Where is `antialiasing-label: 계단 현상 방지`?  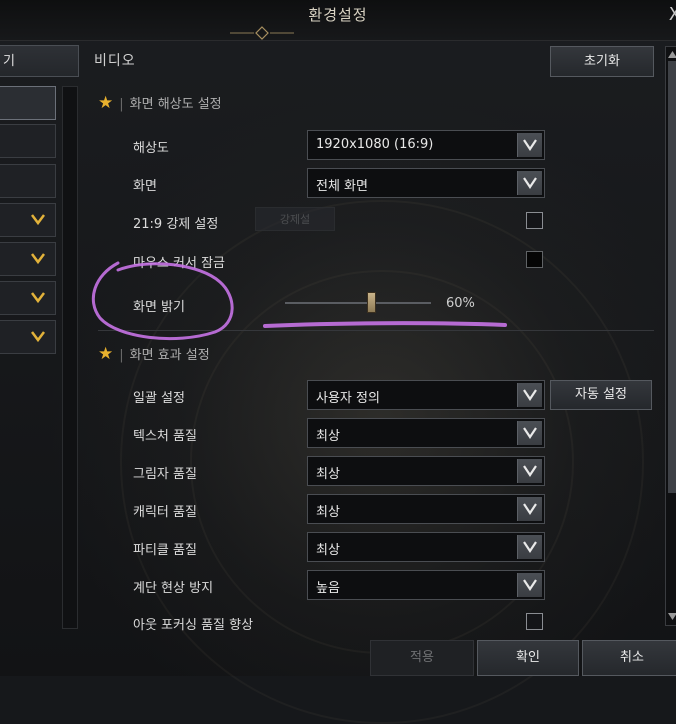 antialiasing-label: 계단 현상 방지 is located at coordinates (173, 588).